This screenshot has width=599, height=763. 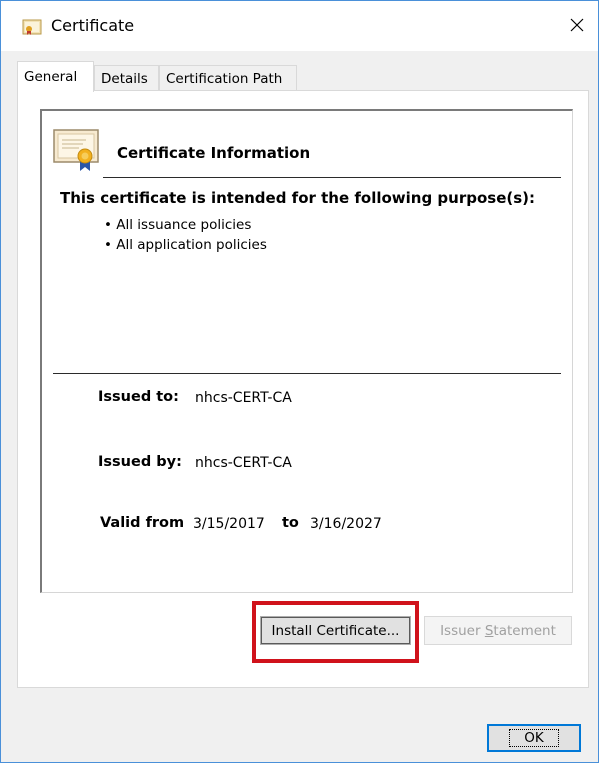 I want to click on issued-by-value: nhcs-CERT-CA, so click(x=243, y=463).